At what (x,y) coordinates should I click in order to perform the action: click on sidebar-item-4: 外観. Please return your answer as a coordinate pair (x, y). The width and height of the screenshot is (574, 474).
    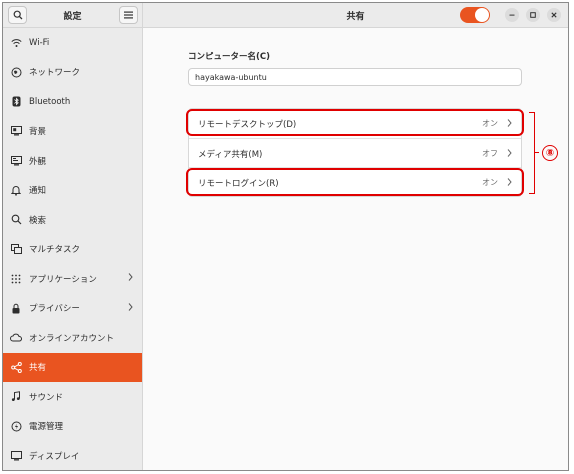
    Looking at the image, I should click on (72, 161).